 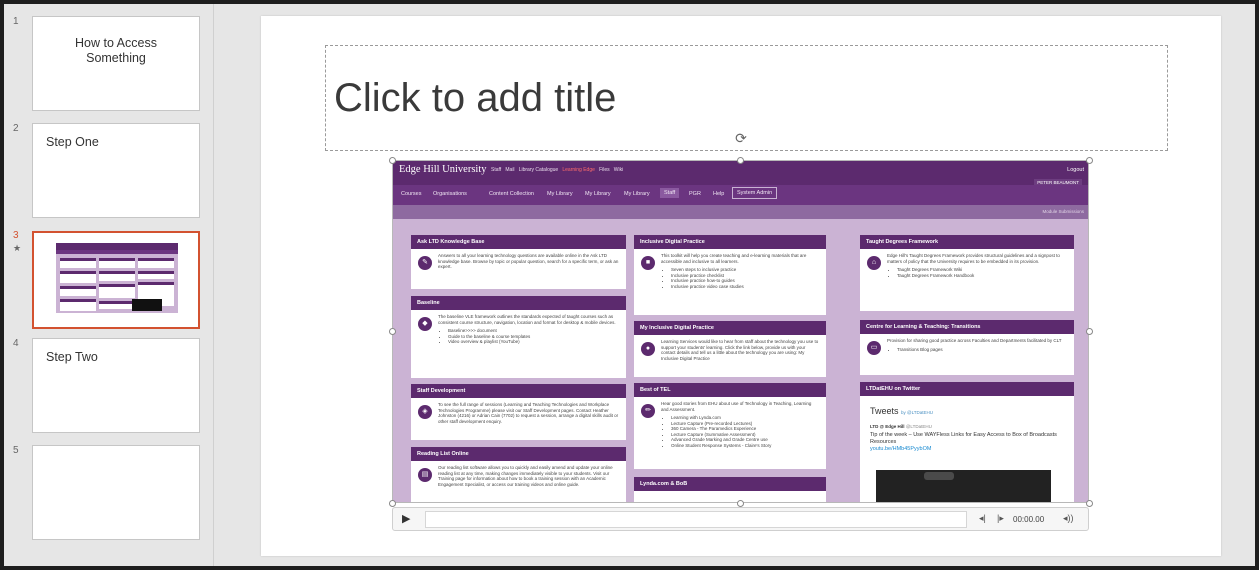 I want to click on staff-dev-icon: ◈, so click(x=425, y=412).